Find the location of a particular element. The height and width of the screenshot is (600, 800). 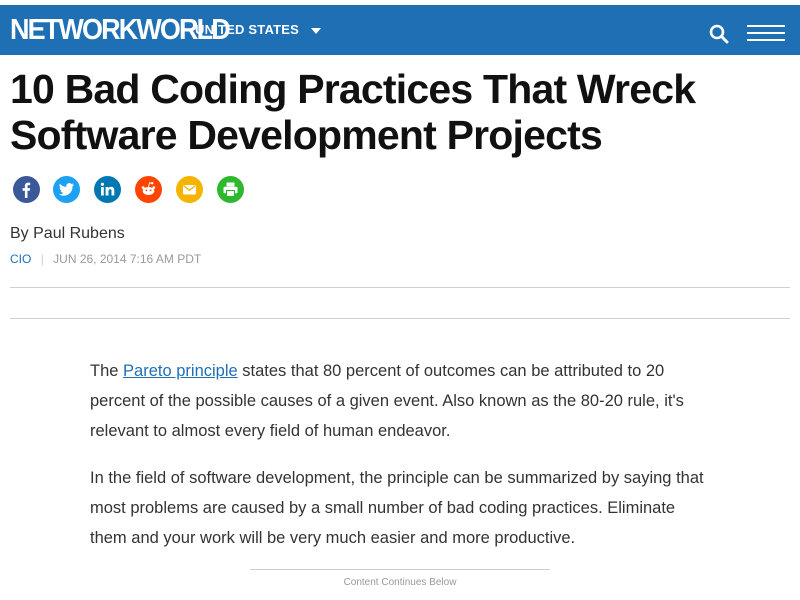

print-share-button is located at coordinates (230, 189).